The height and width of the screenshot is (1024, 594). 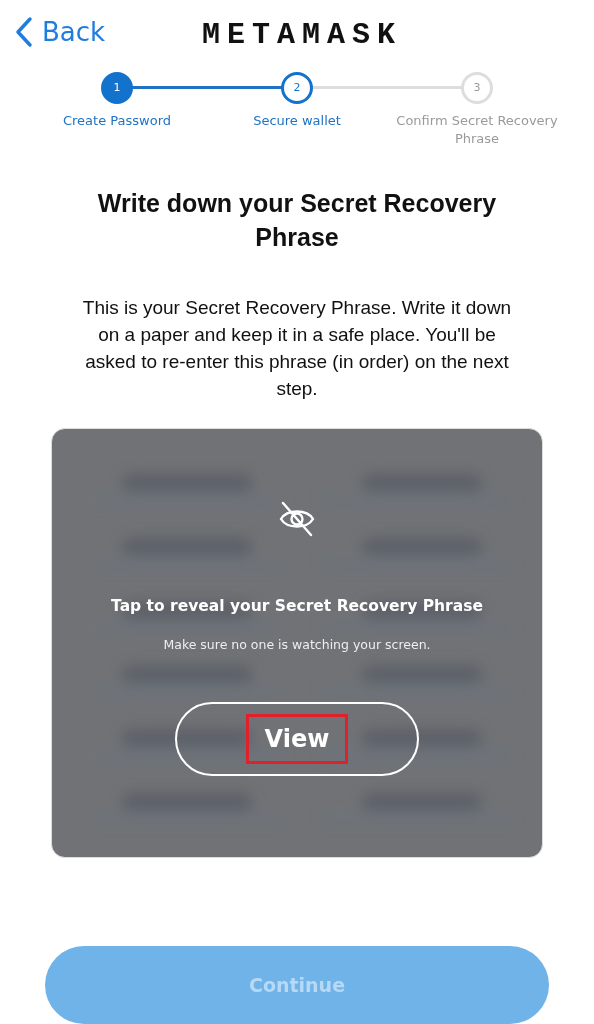 I want to click on step-label: Create Password, so click(x=117, y=120).